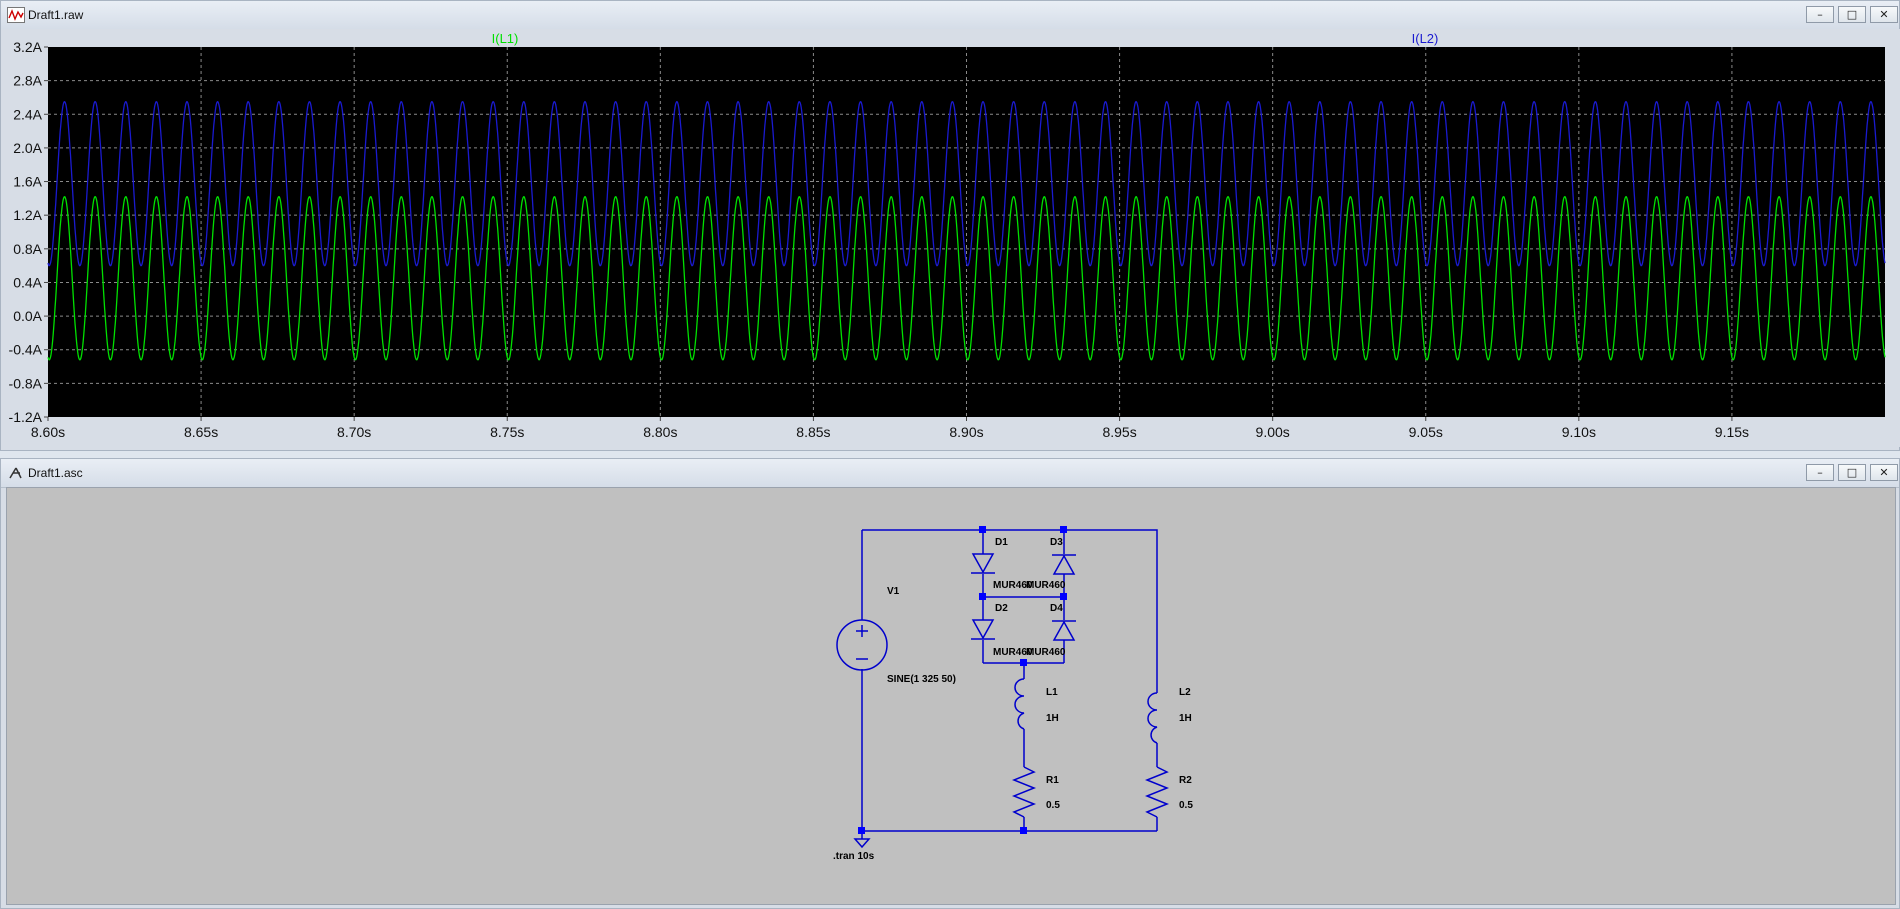 This screenshot has height=909, width=1900. I want to click on y-tick-label: 0.0A, so click(27, 316).